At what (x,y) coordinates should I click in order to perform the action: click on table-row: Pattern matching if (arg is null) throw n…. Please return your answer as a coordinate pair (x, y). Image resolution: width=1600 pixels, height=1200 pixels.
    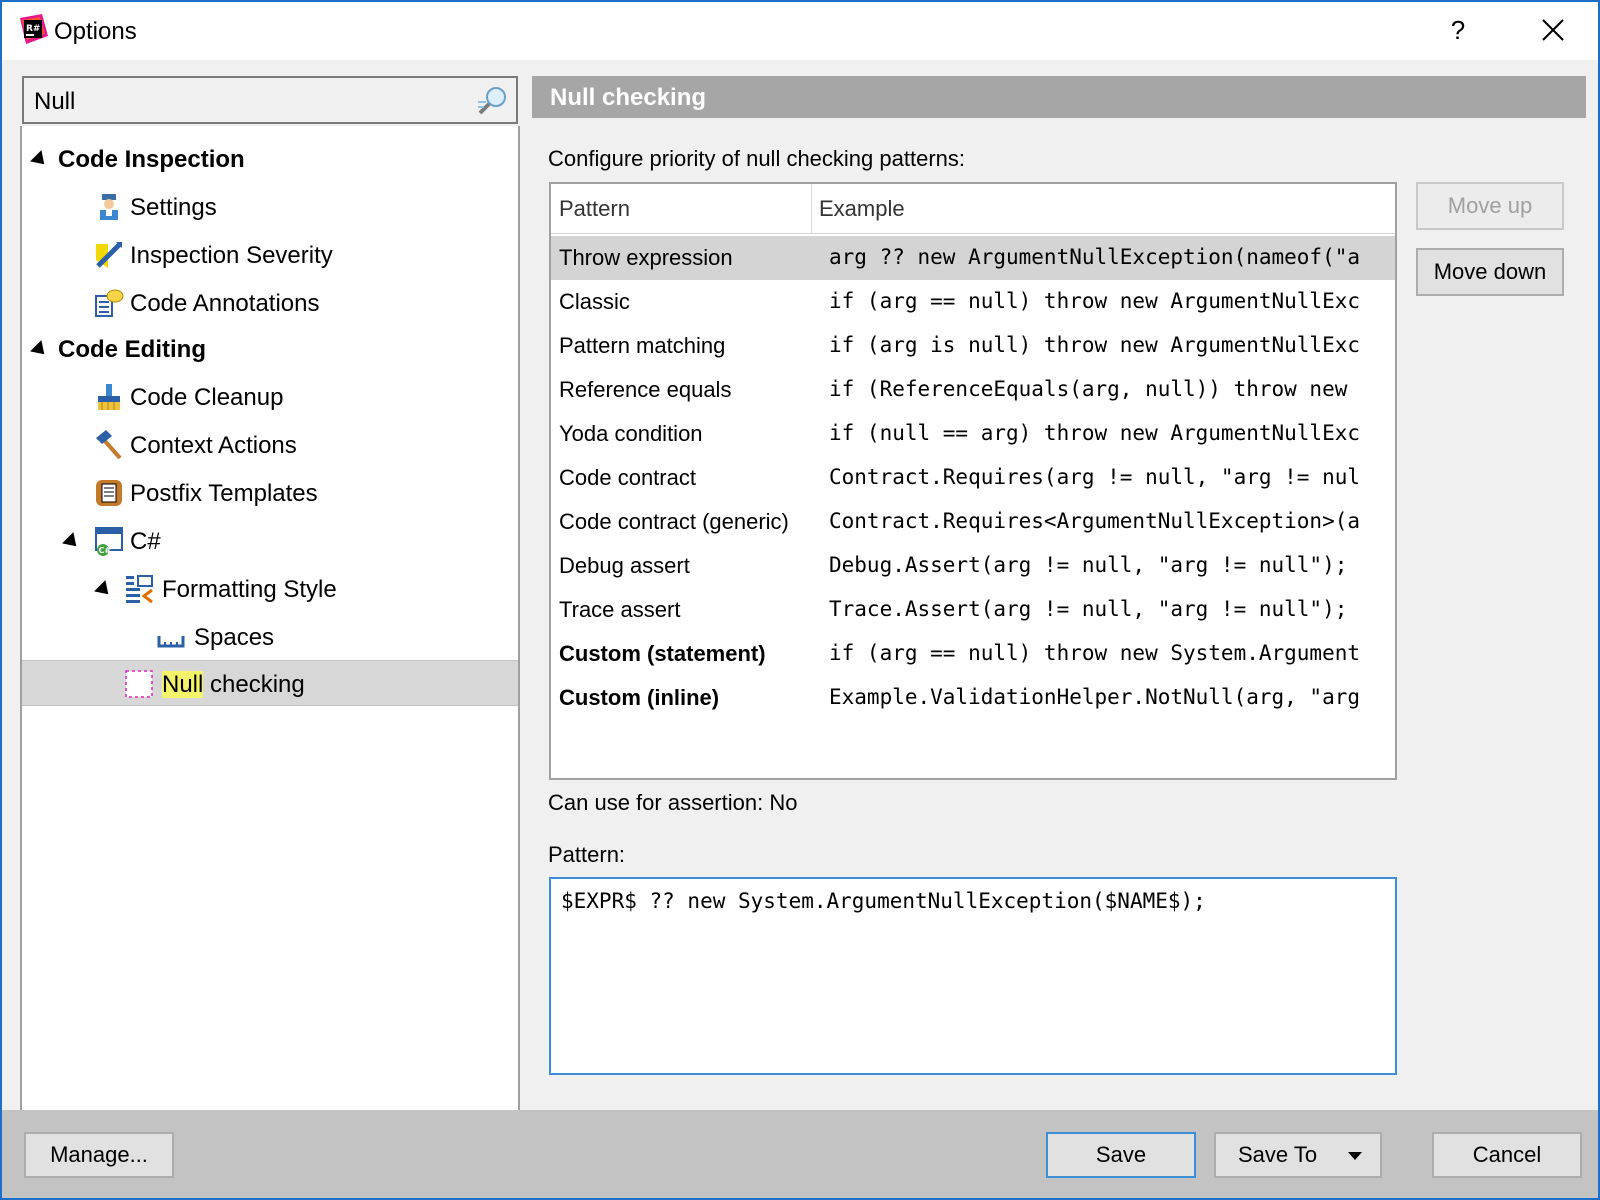
    Looking at the image, I should click on (973, 346).